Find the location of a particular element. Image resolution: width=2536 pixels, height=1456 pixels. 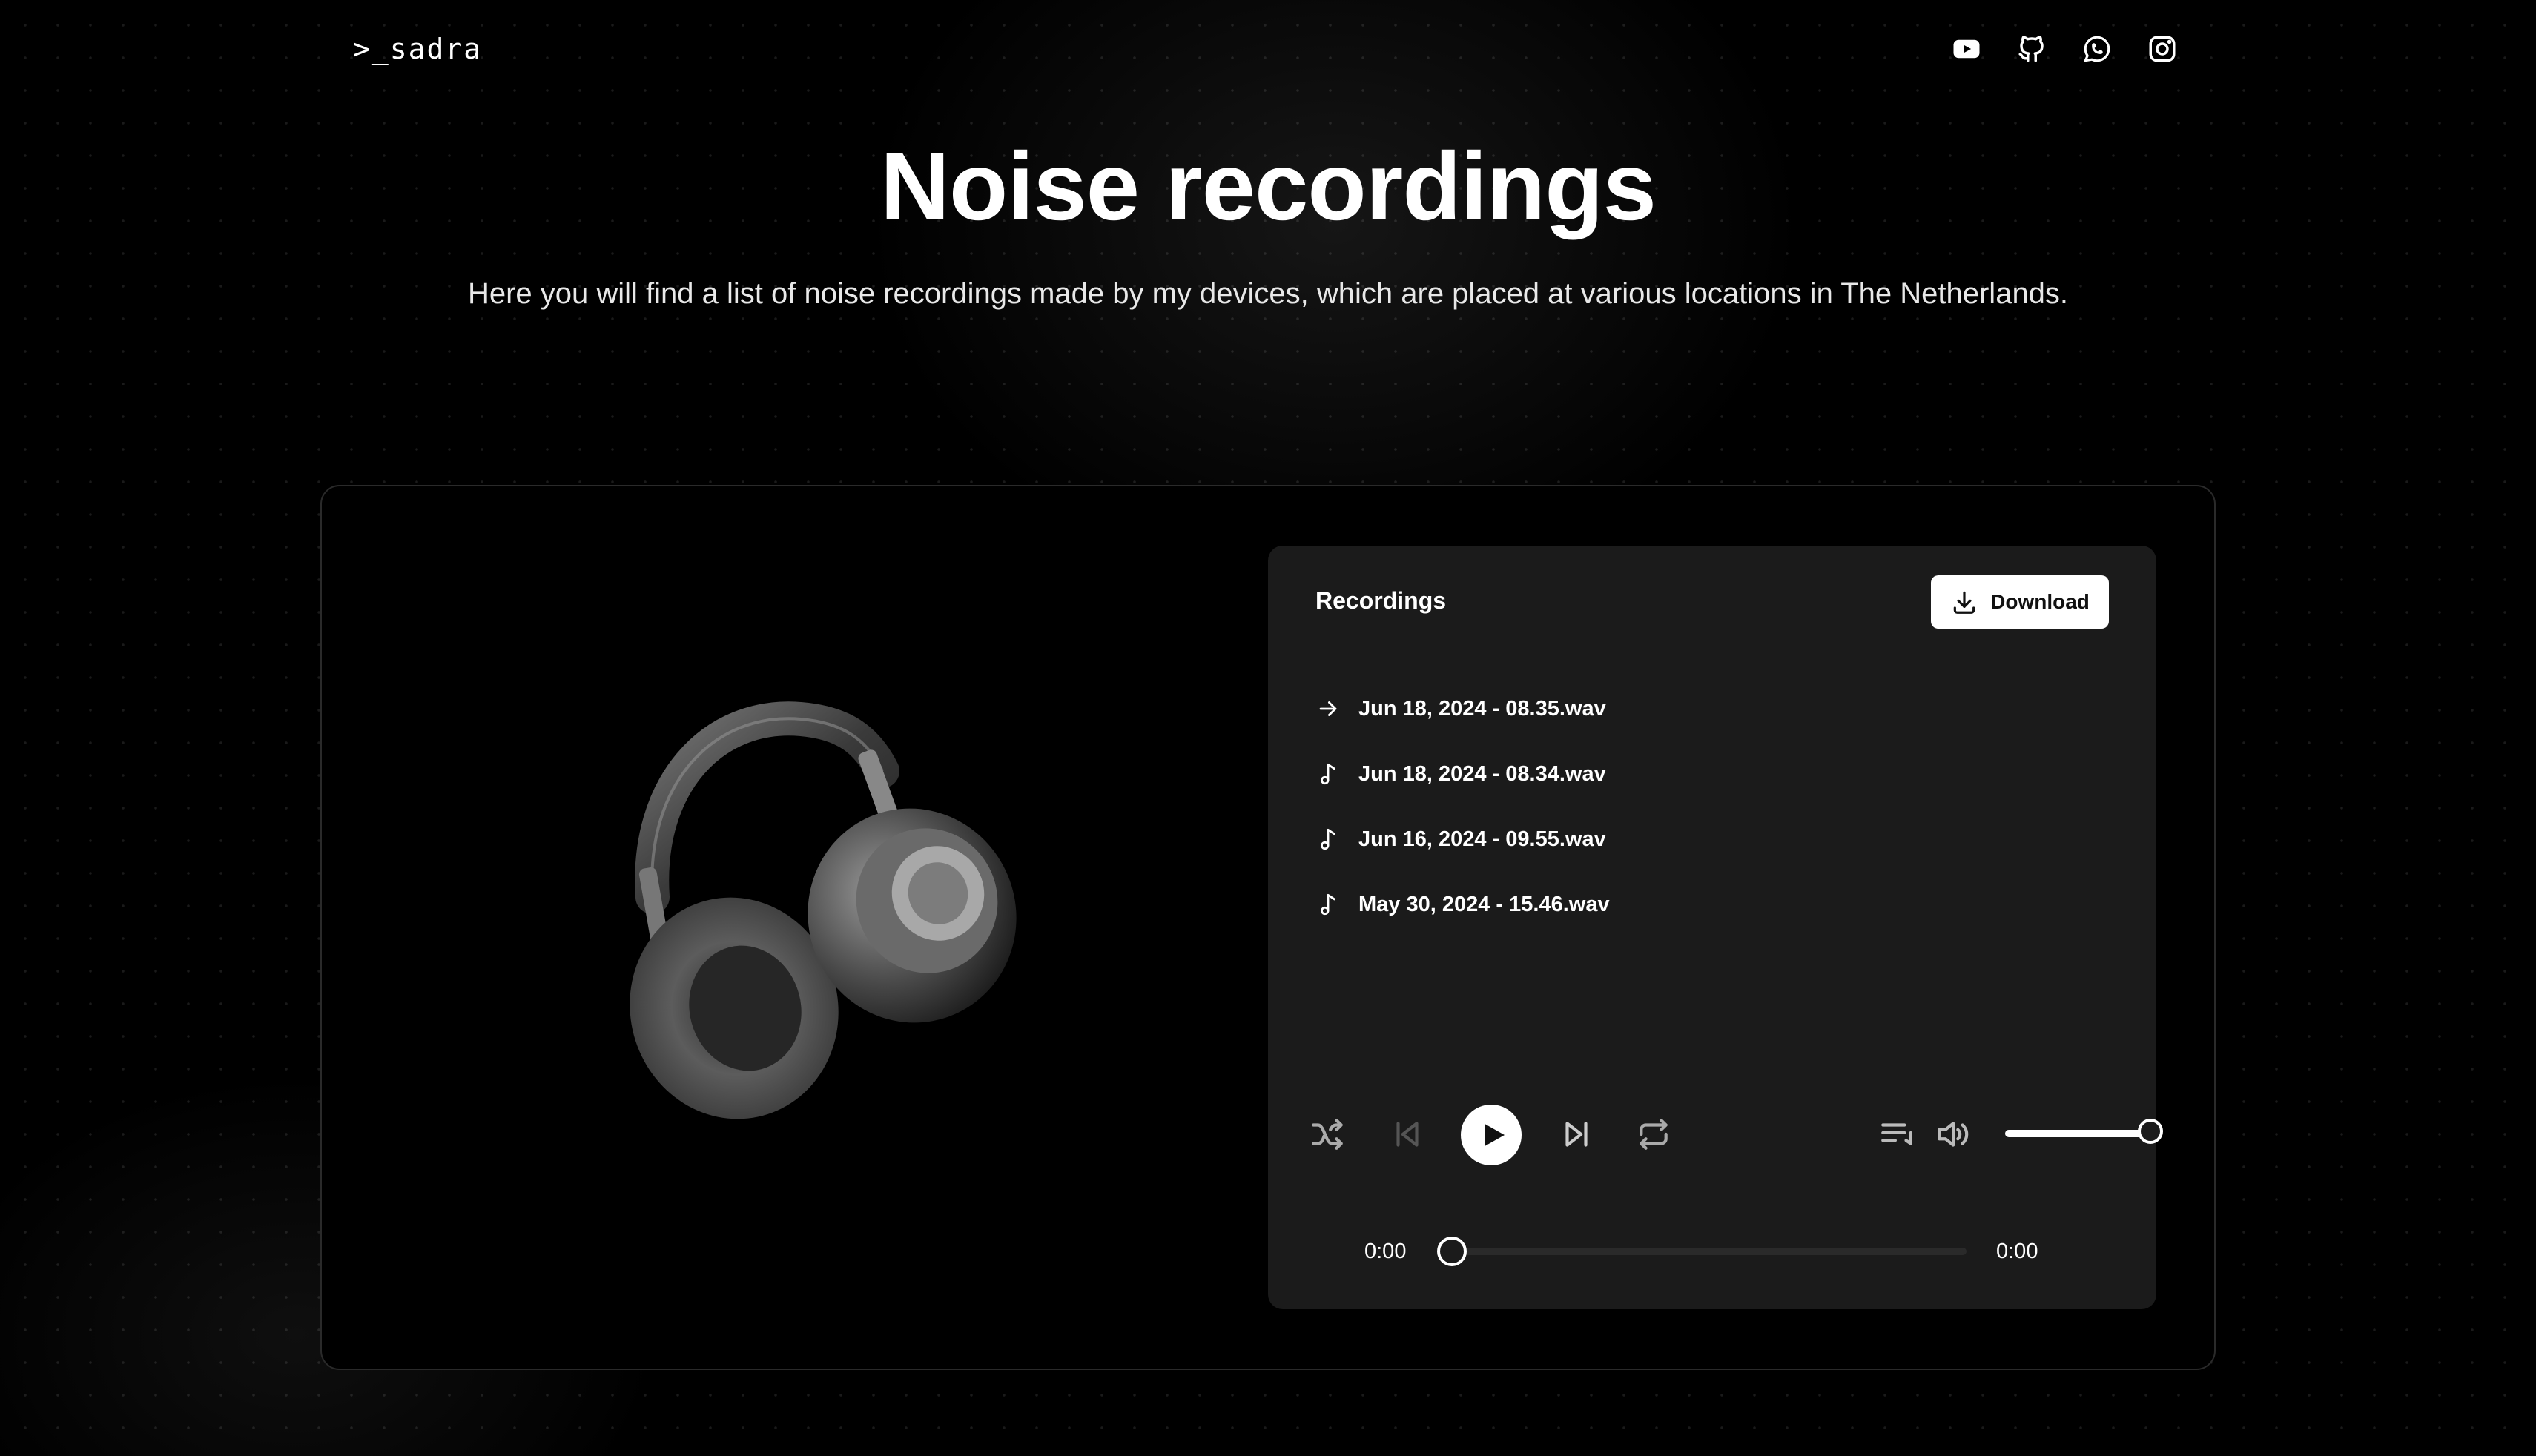

skip-previous-icon is located at coordinates (1408, 1134).